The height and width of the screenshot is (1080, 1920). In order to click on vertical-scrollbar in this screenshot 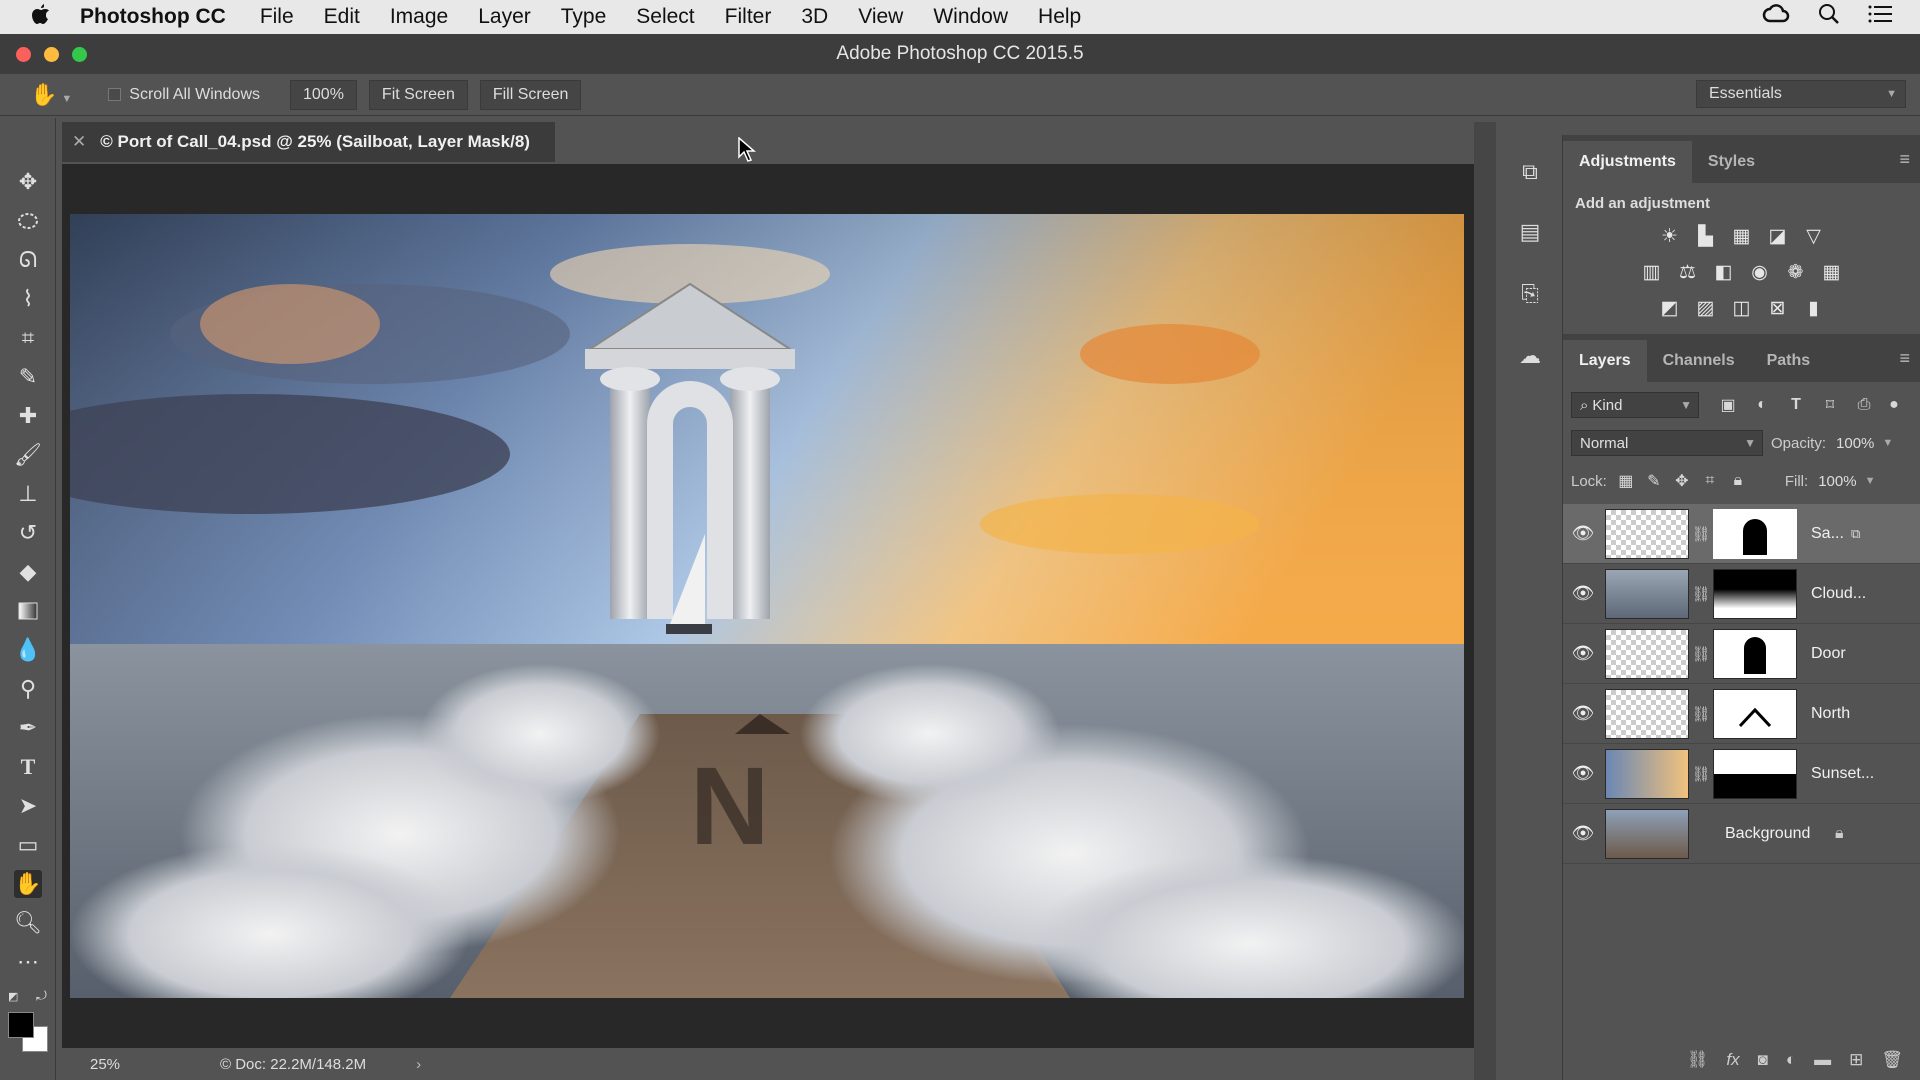, I will do `click(1485, 601)`.